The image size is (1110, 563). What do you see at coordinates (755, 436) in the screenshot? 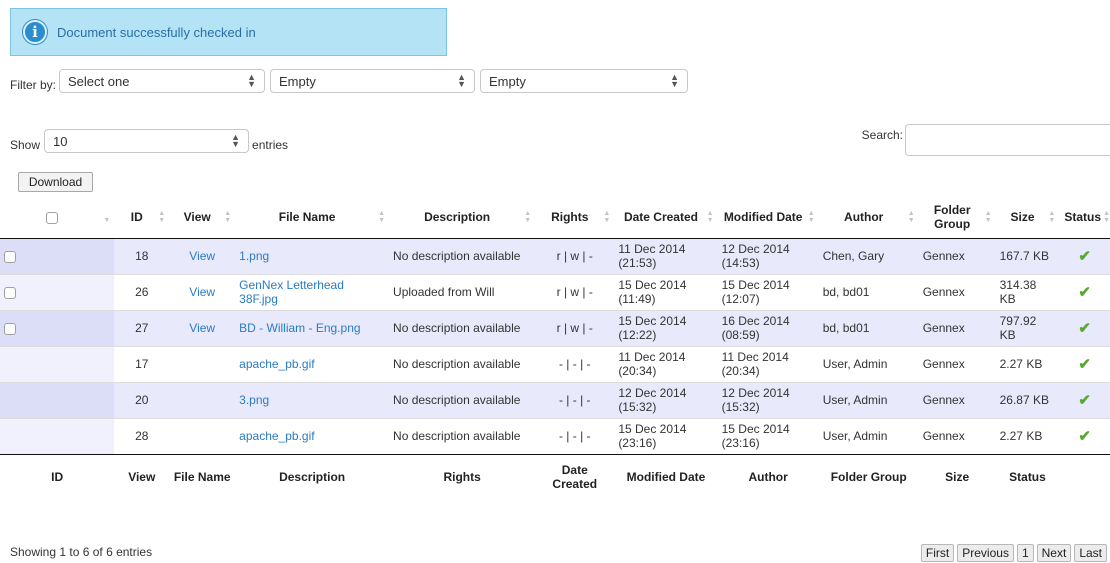
I see `cell-modified-date-text: 15 Dec 2014 (23:16)` at bounding box center [755, 436].